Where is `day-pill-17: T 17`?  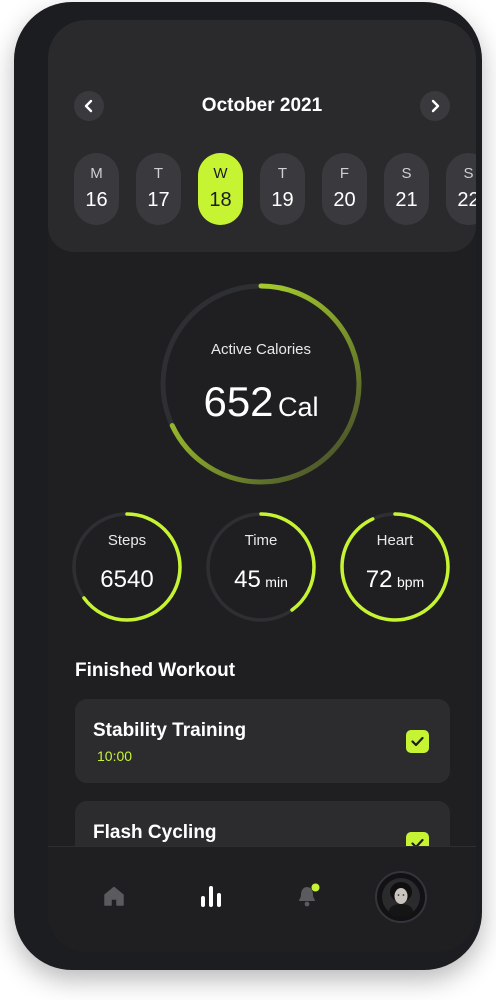
day-pill-17: T 17 is located at coordinates (158, 189).